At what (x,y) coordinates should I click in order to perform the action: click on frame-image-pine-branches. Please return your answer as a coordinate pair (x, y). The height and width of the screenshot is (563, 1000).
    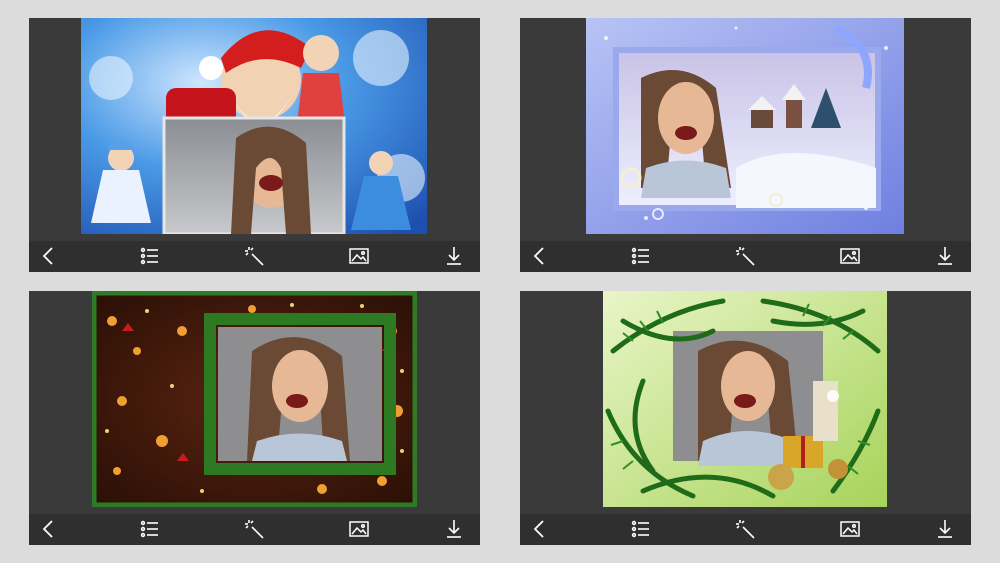
    Looking at the image, I should click on (745, 399).